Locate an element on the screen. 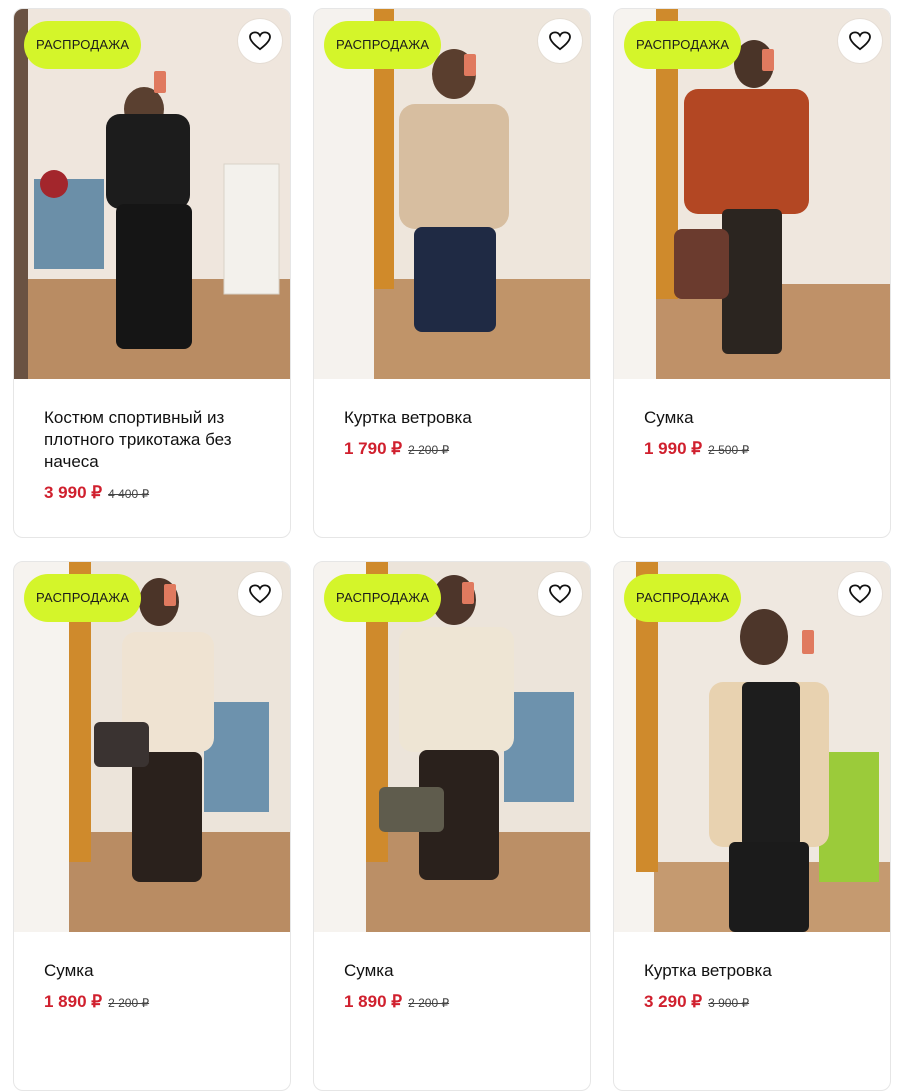 The width and height of the screenshot is (903, 1091). product-card: РАСПРОДАЖА Сумка 1 990 ₽ 2 500 ₽ is located at coordinates (752, 273).